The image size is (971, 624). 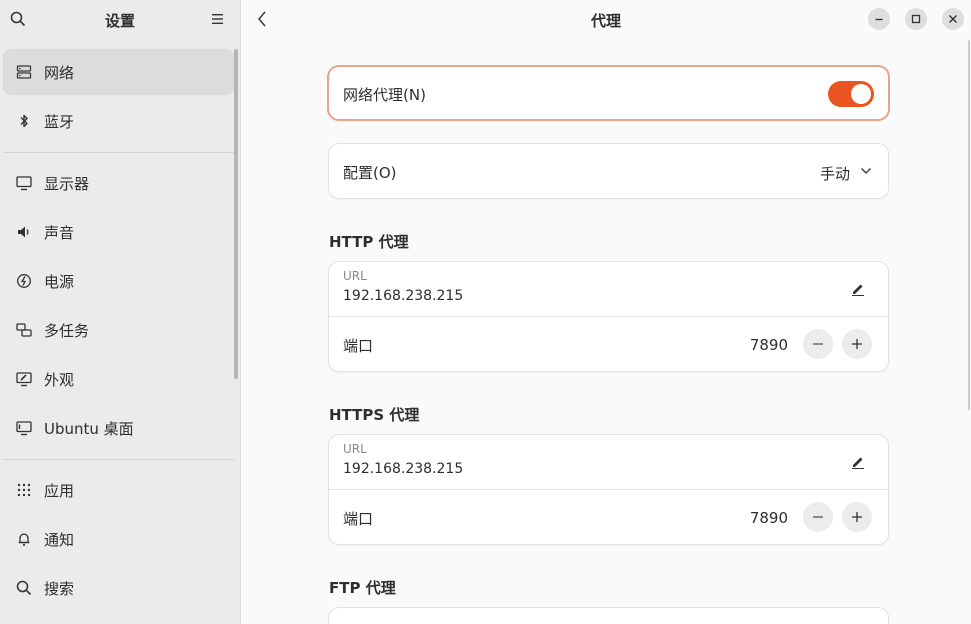 What do you see at coordinates (118, 490) in the screenshot?
I see `sidebar-item-apps: 应用` at bounding box center [118, 490].